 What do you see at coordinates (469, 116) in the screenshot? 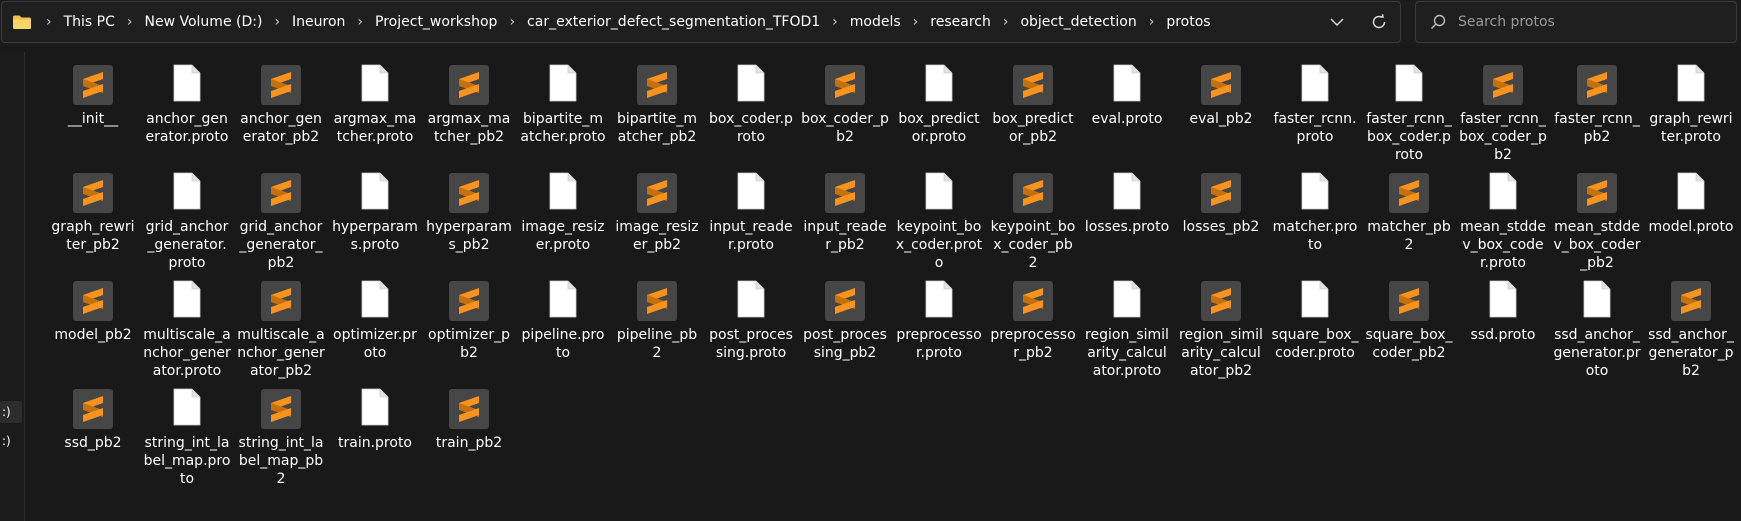
I see `file-item: argmax_matcher_pb2` at bounding box center [469, 116].